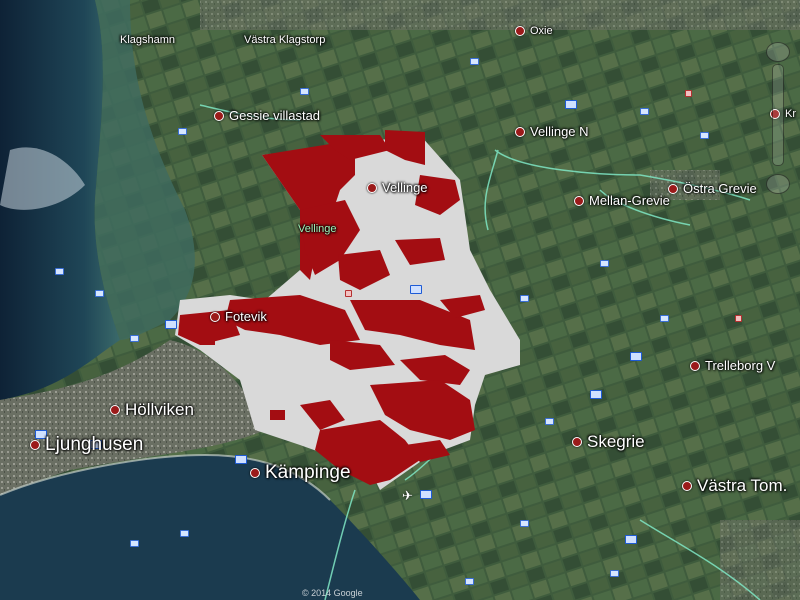 Image resolution: width=800 pixels, height=600 pixels. What do you see at coordinates (500, 15) in the screenshot?
I see `urban-area` at bounding box center [500, 15].